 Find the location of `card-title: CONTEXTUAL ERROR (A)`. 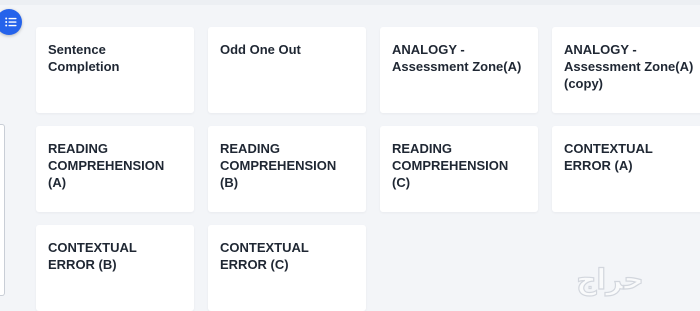

card-title: CONTEXTUAL ERROR (A) is located at coordinates (608, 157).